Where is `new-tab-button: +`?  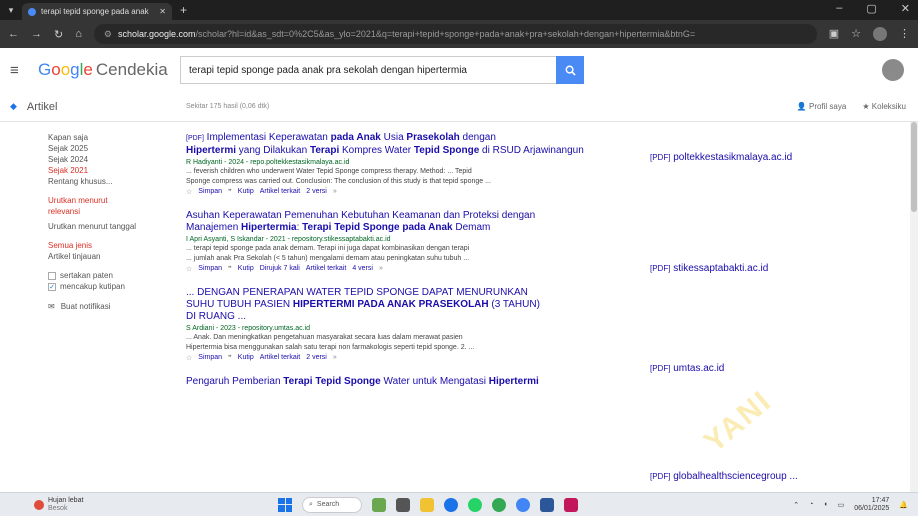
new-tab-button: + is located at coordinates (183, 10).